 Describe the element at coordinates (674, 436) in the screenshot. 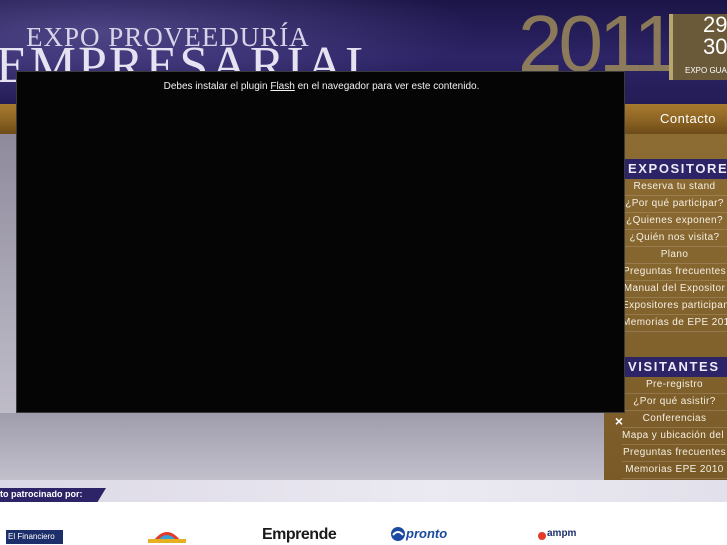

I see `visitantes-menu-item: Mapa y ubicación del evento` at that location.